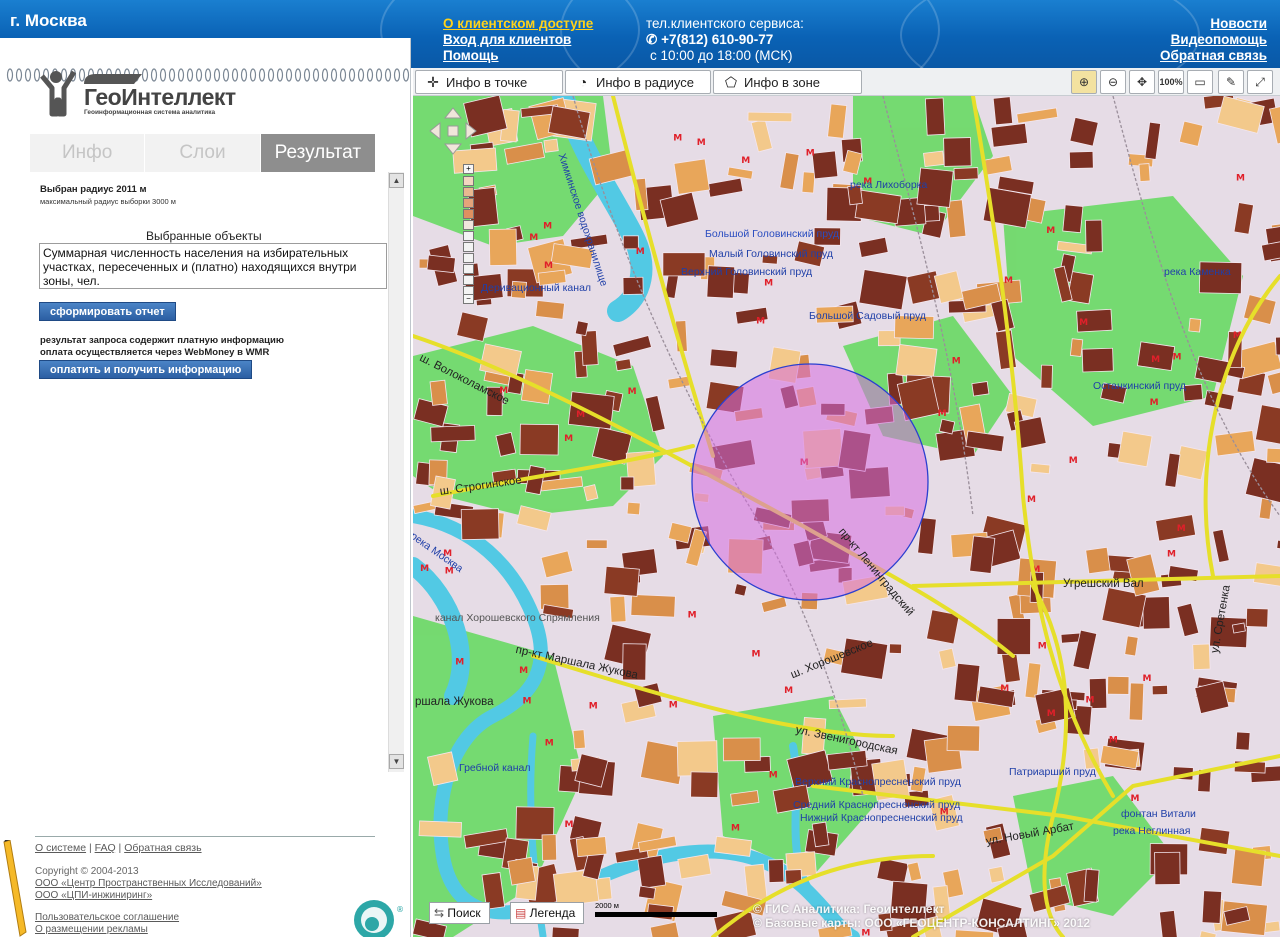 This screenshot has width=1280, height=937. Describe the element at coordinates (396, 761) in the screenshot. I see `scroll-down-icon: ▼` at that location.